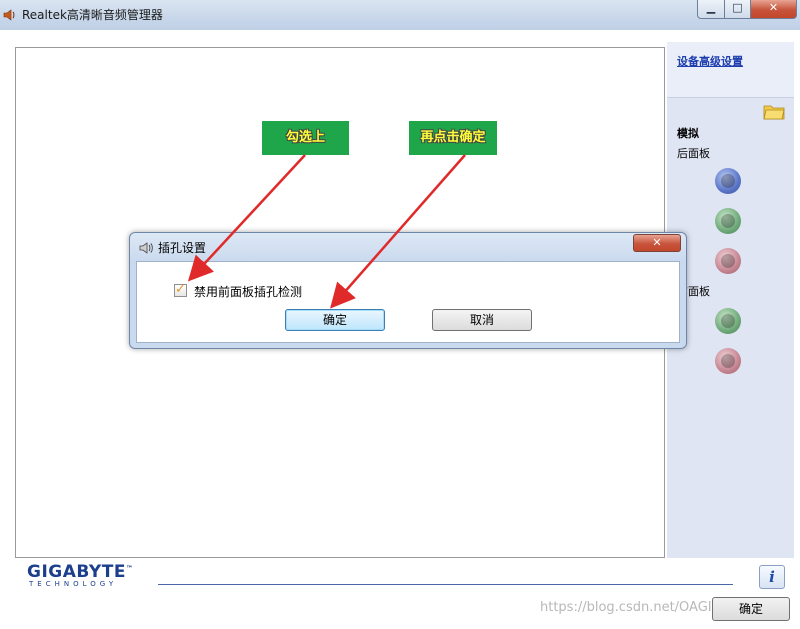 The width and height of the screenshot is (800, 629). I want to click on title-bar: Realtek高清晰音频管理器 ▁ □ ✕, so click(400, 15).